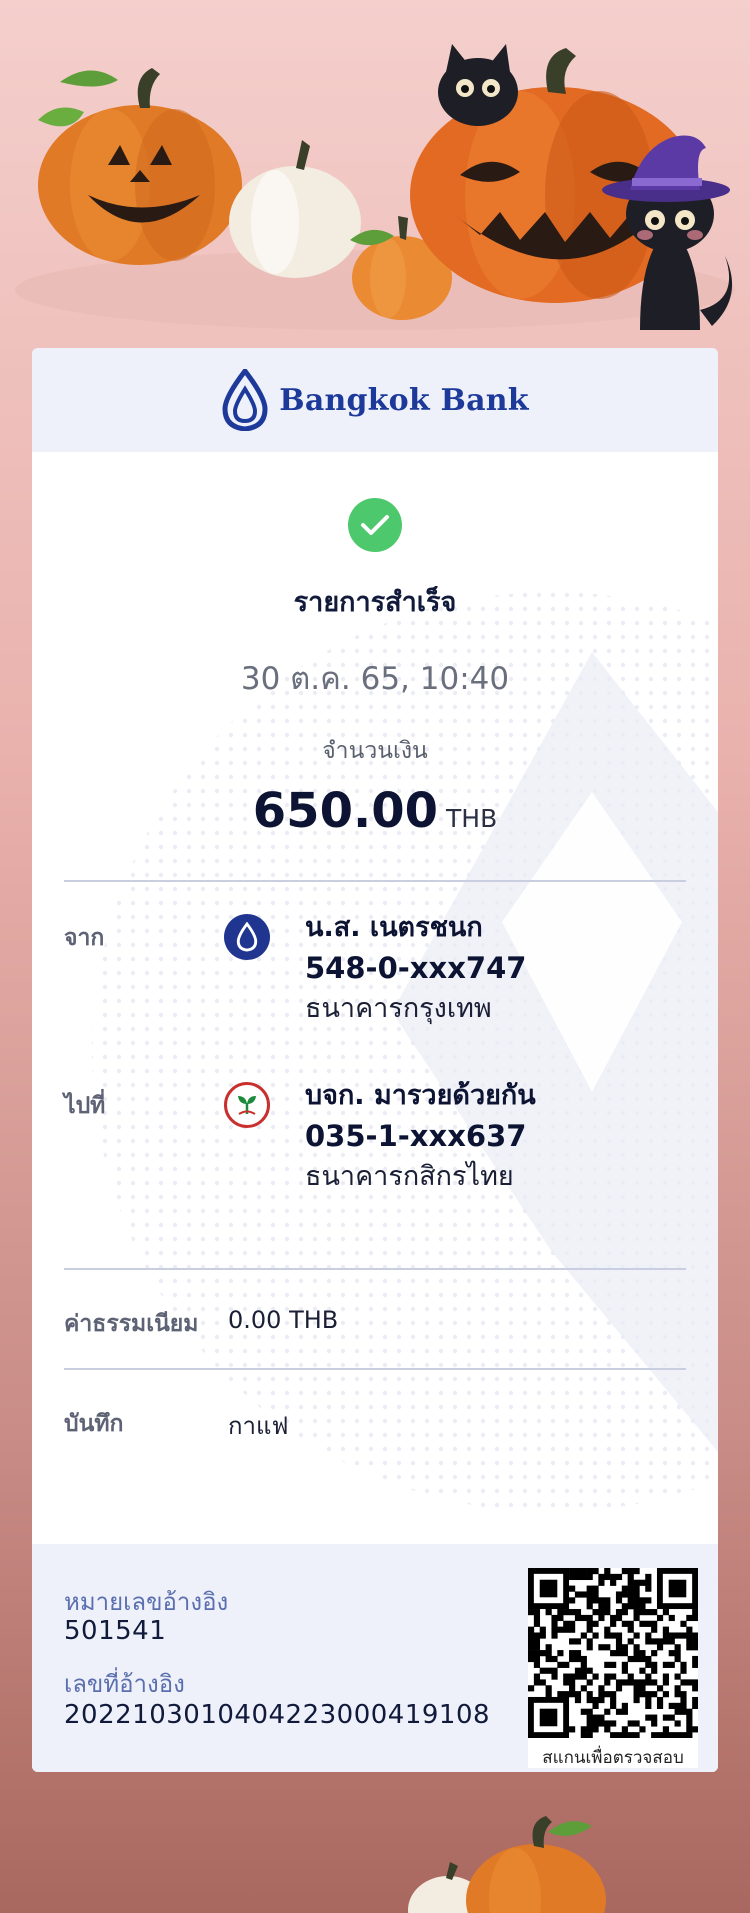 The height and width of the screenshot is (1913, 750). I want to click on amount-value: 650.00, so click(345, 811).